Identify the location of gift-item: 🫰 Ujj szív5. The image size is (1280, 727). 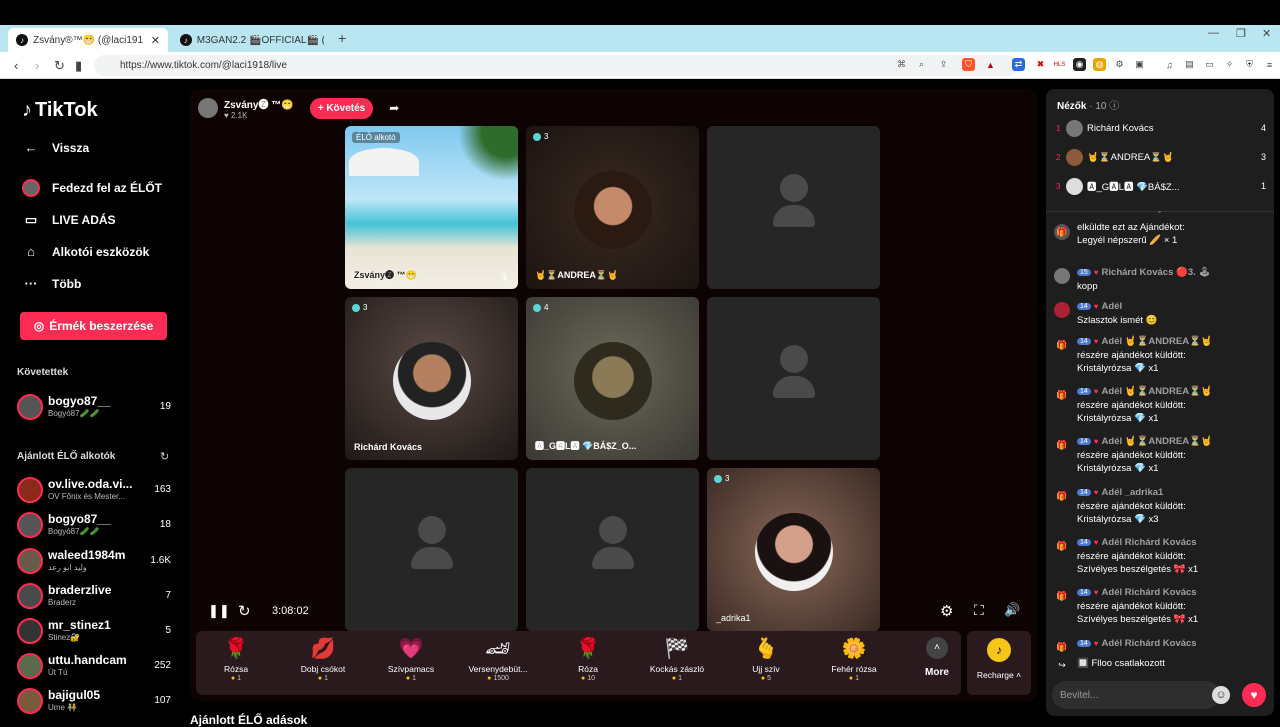
(766, 665).